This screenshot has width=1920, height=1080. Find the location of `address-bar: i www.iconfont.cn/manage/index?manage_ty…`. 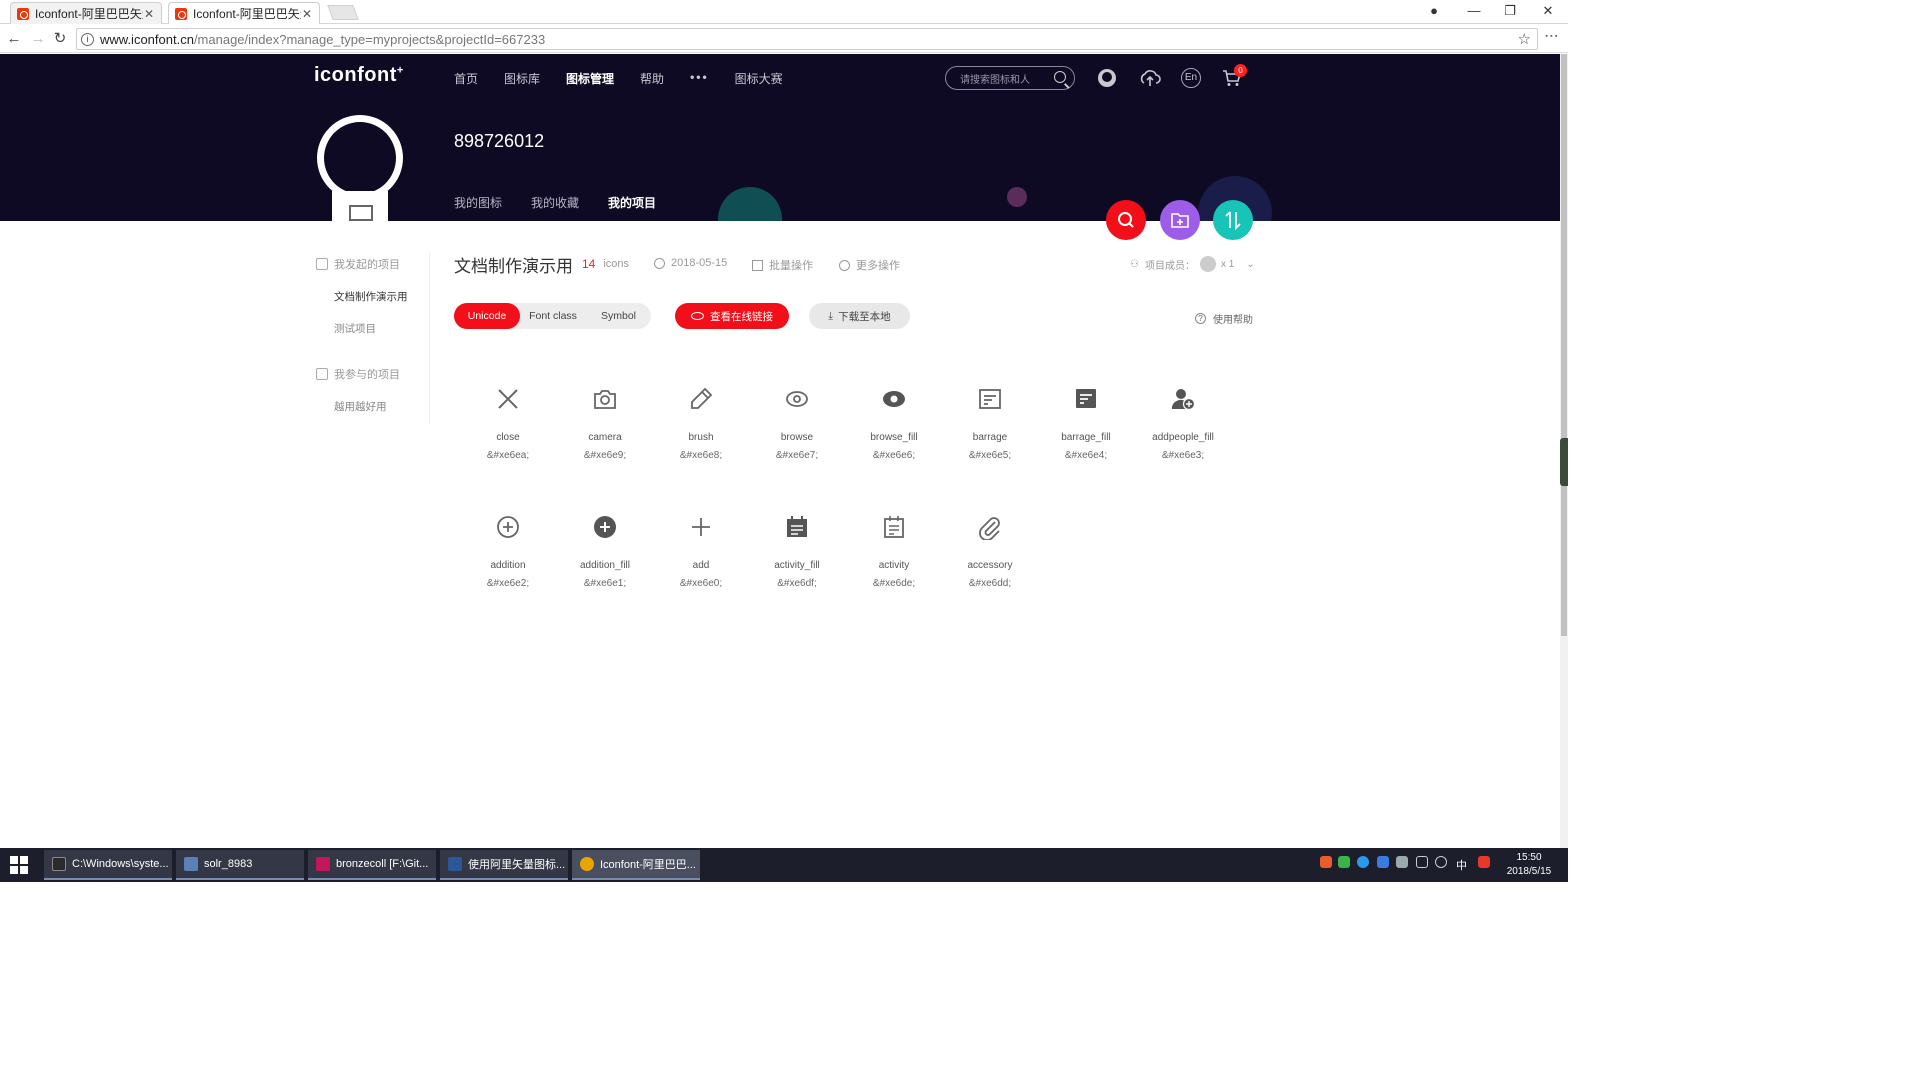

address-bar: i www.iconfont.cn/manage/index?manage_ty… is located at coordinates (807, 39).